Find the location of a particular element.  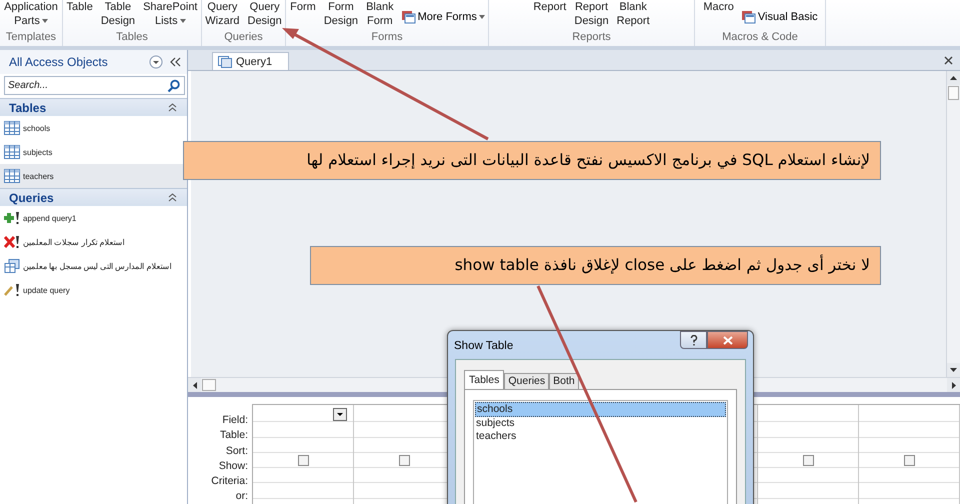

annotation-callout: لا نختر أى جدول ثم اضغط على close لإغلاق نافذة show table is located at coordinates (595, 265).